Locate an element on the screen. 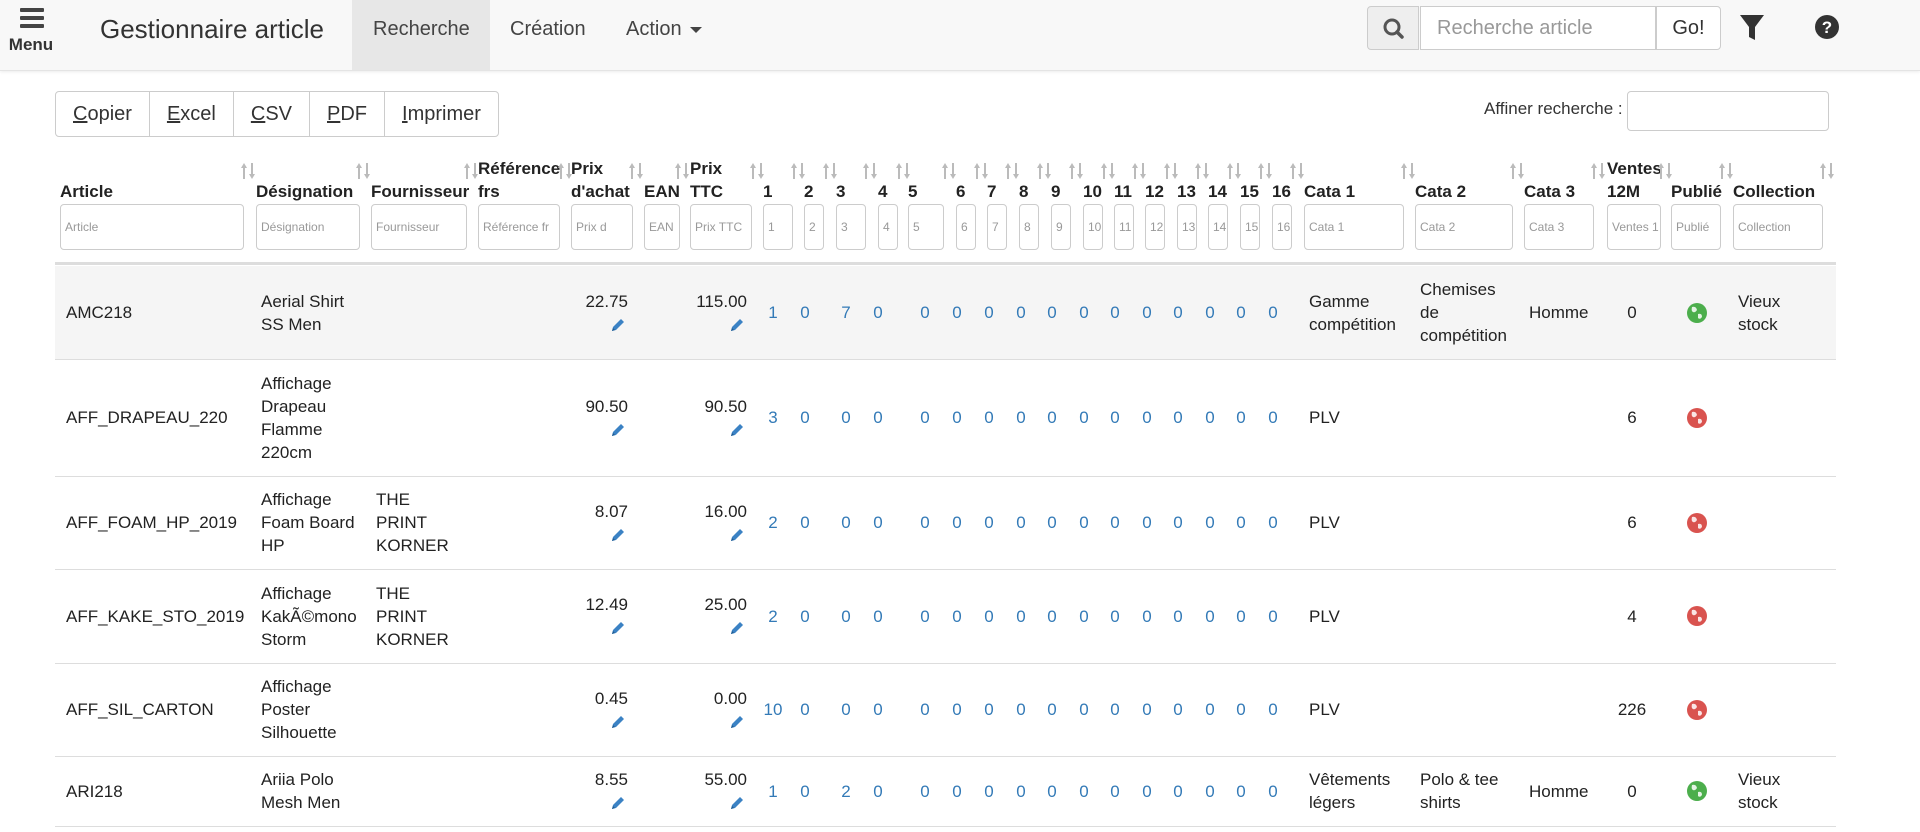  filter-input-c15: 15 is located at coordinates (1250, 227).